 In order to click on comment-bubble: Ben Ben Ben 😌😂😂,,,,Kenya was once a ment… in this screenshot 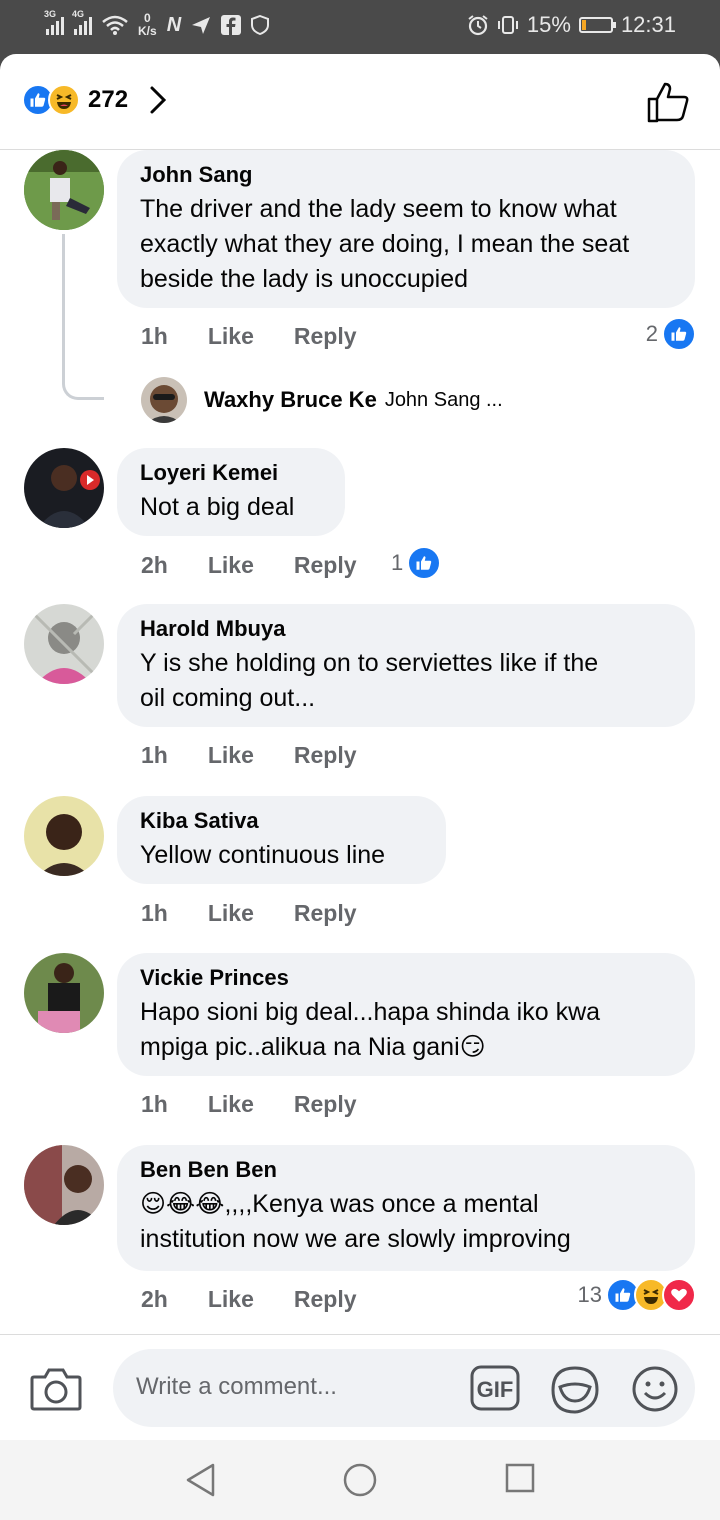, I will do `click(406, 1208)`.